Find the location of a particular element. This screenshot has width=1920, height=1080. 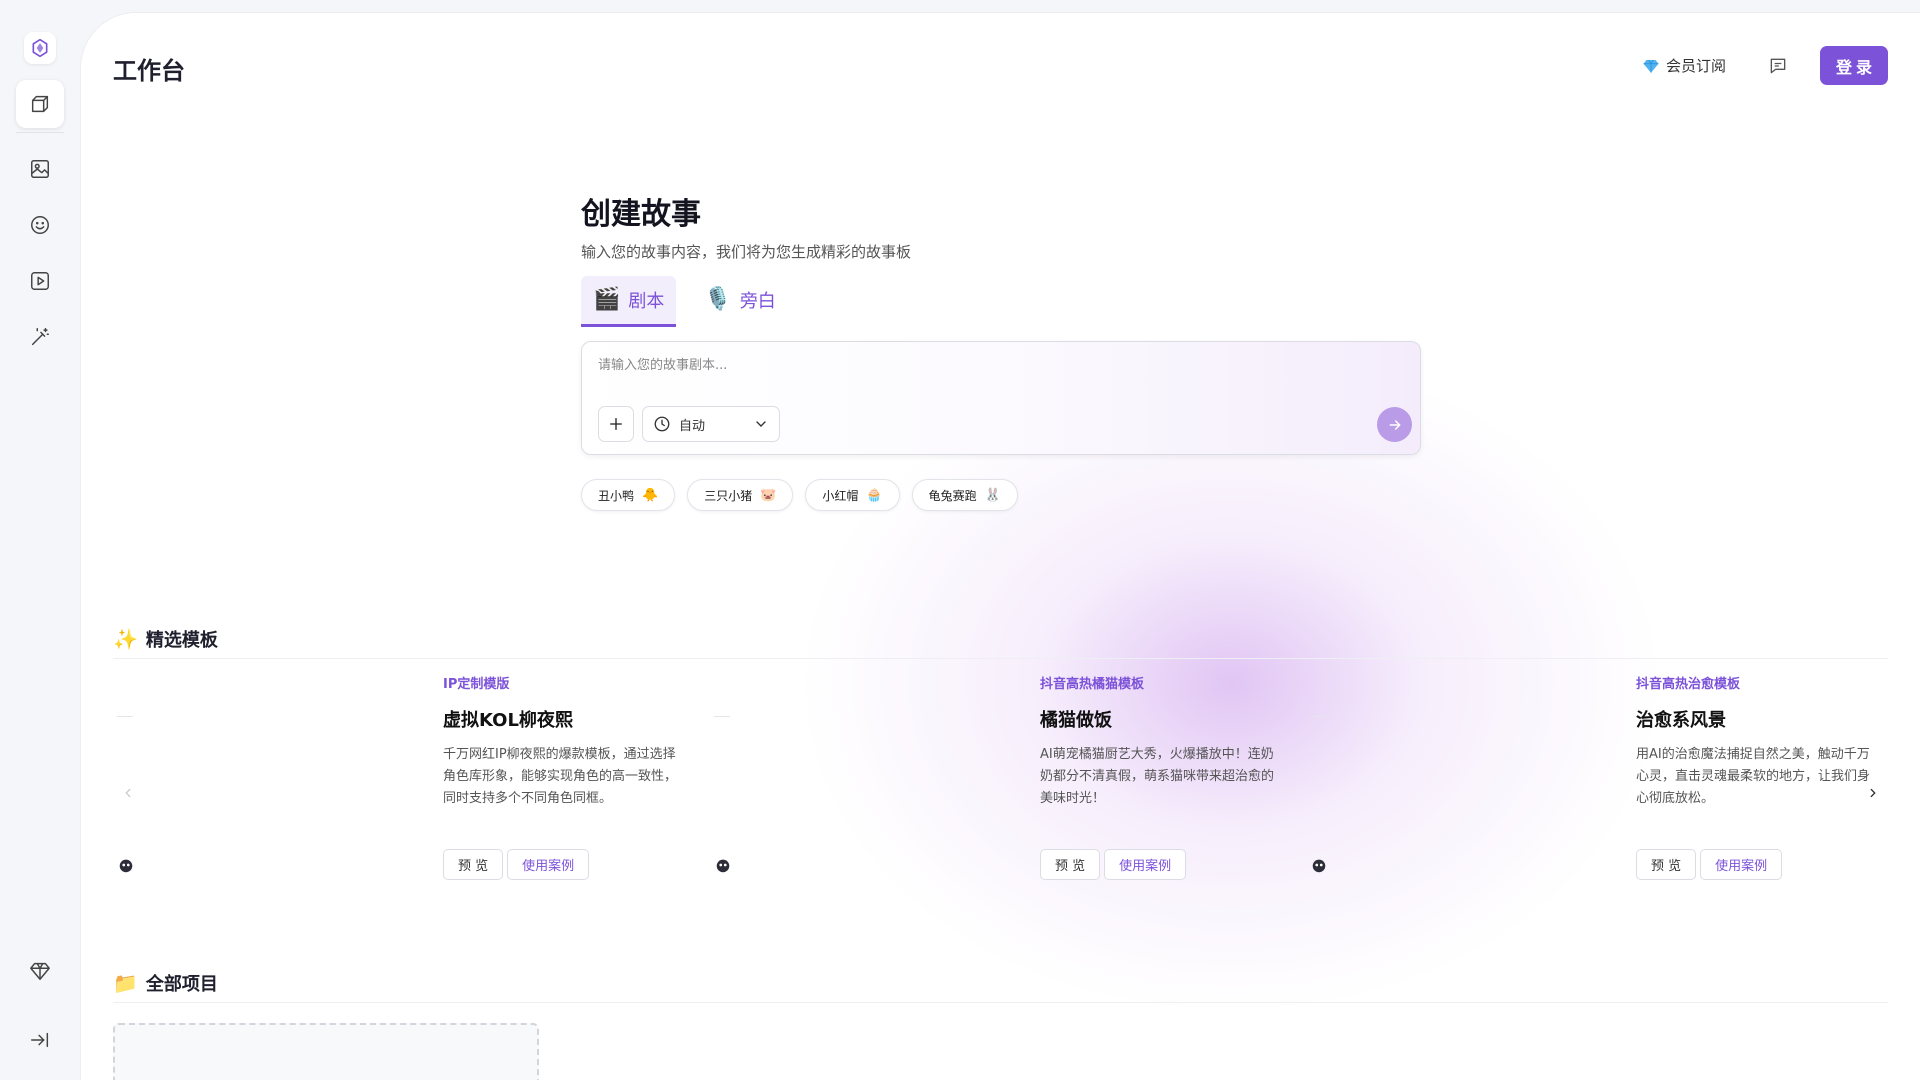

membership-label: 会员订阅 is located at coordinates (1695, 66).